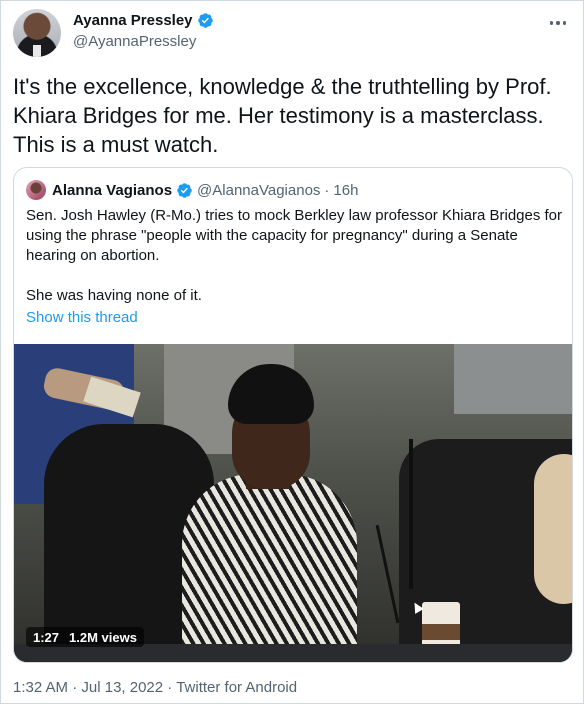 Image resolution: width=584 pixels, height=704 pixels. Describe the element at coordinates (133, 20) in the screenshot. I see `author-display-name: Ayanna Pressley` at that location.